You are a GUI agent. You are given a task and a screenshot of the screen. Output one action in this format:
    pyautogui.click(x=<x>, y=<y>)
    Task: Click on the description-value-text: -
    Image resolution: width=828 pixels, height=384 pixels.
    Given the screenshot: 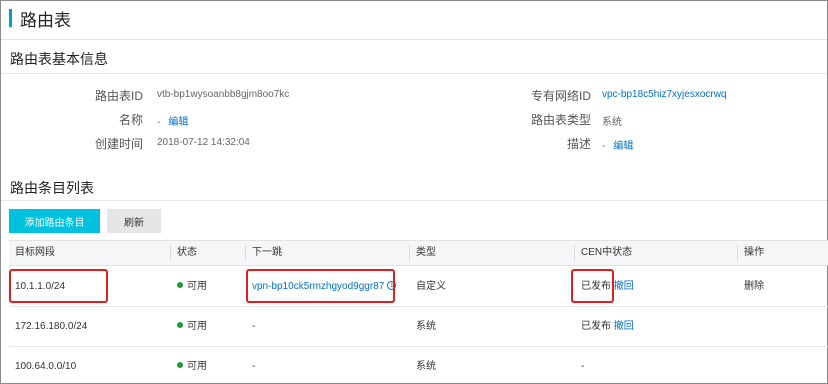 What is the action you would take?
    pyautogui.click(x=604, y=146)
    